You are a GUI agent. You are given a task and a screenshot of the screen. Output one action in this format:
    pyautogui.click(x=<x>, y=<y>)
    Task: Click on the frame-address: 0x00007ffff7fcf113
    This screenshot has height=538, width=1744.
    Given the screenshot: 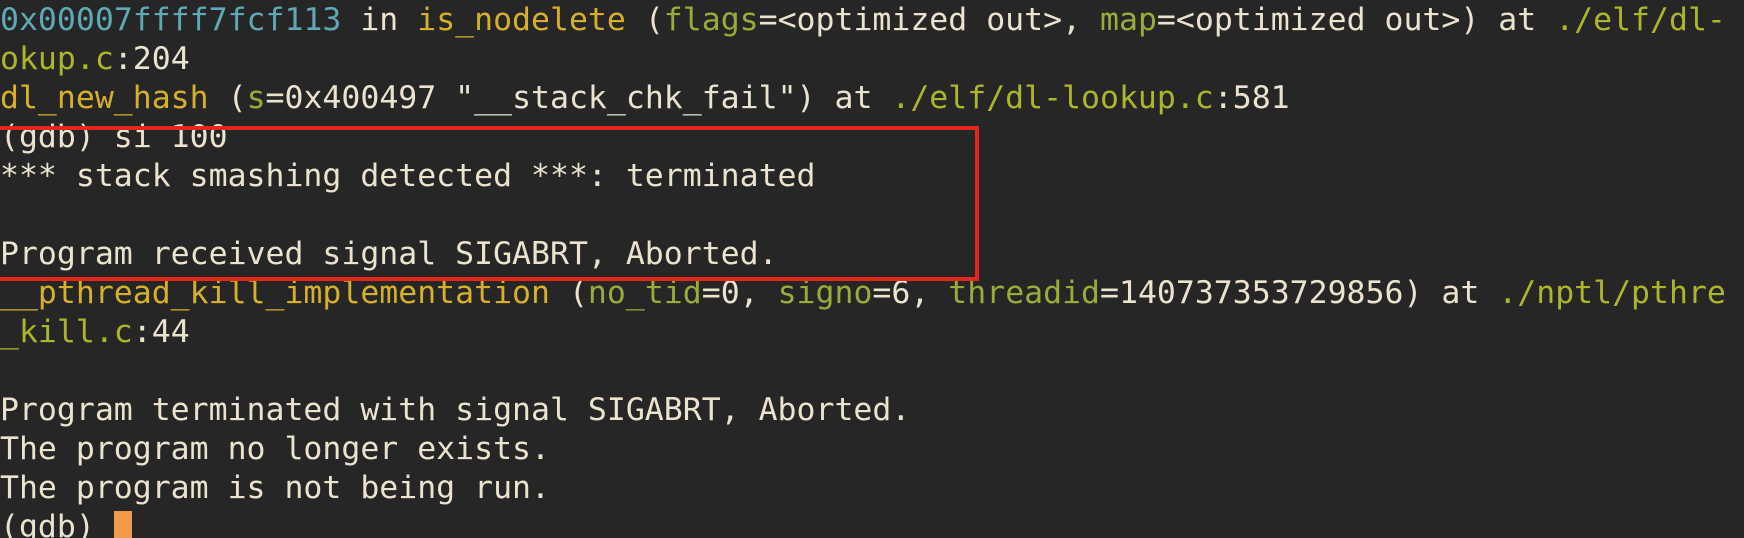 What is the action you would take?
    pyautogui.click(x=171, y=20)
    